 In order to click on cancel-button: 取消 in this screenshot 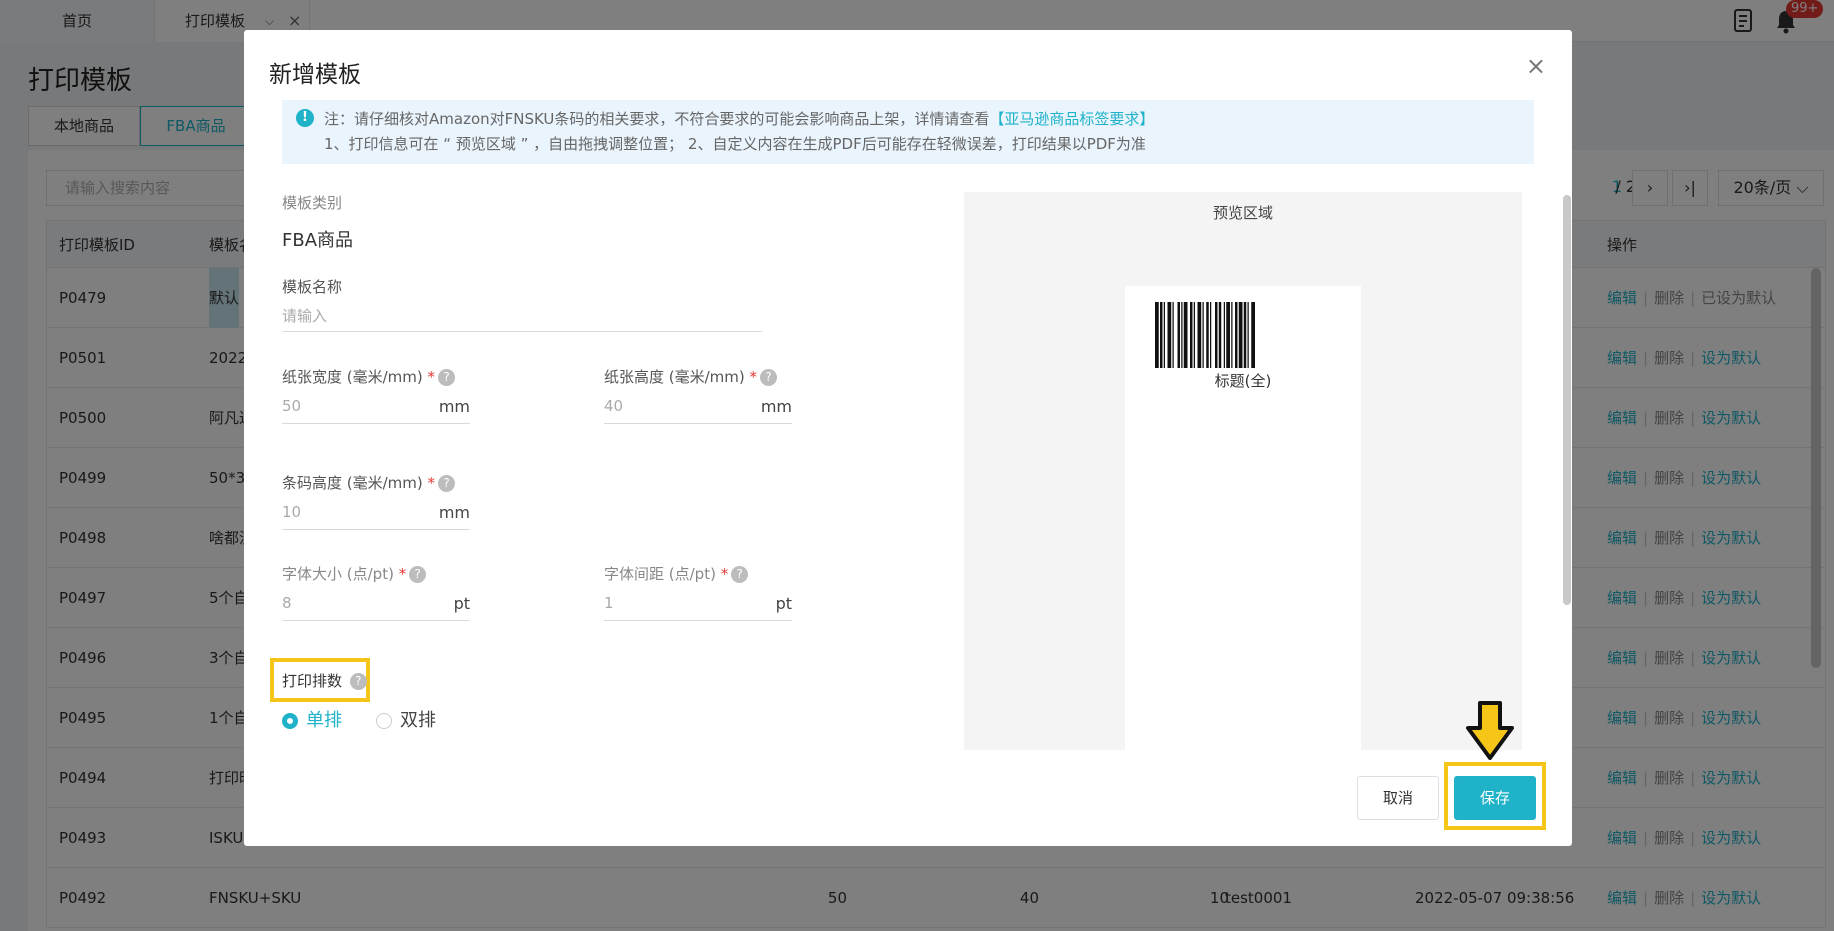, I will do `click(1398, 798)`.